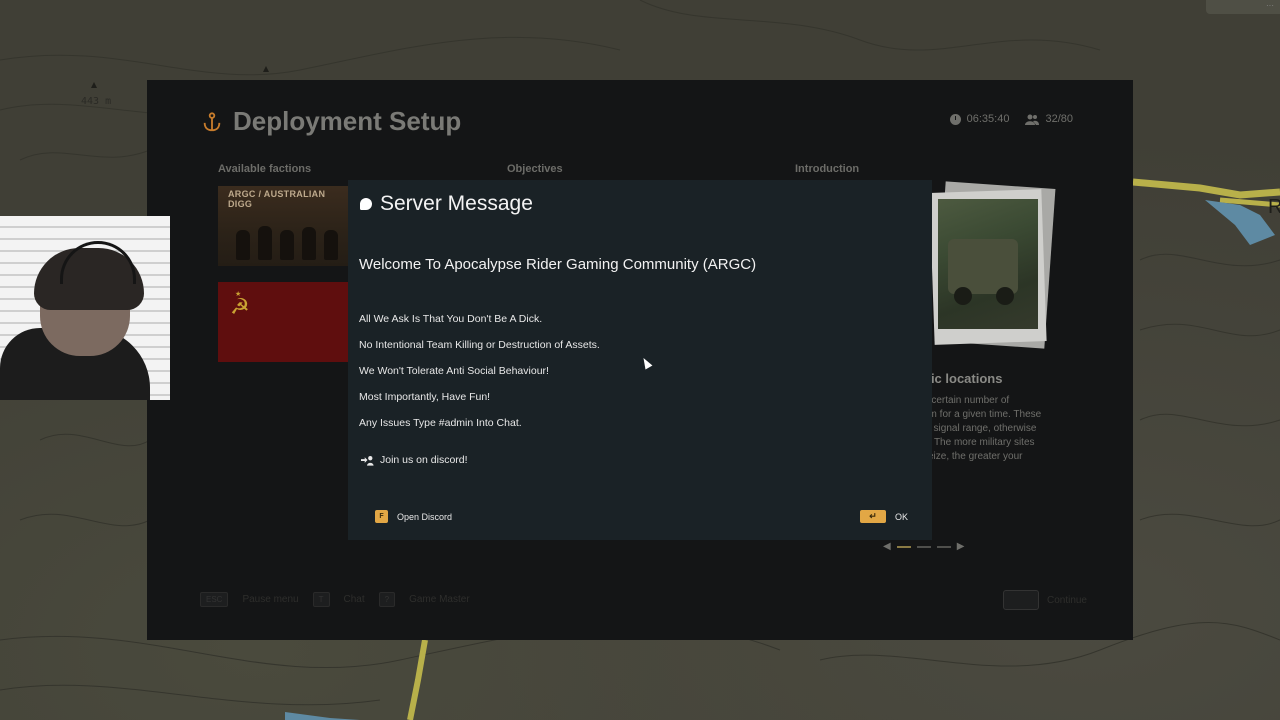  What do you see at coordinates (85, 308) in the screenshot?
I see `webcam-overlay` at bounding box center [85, 308].